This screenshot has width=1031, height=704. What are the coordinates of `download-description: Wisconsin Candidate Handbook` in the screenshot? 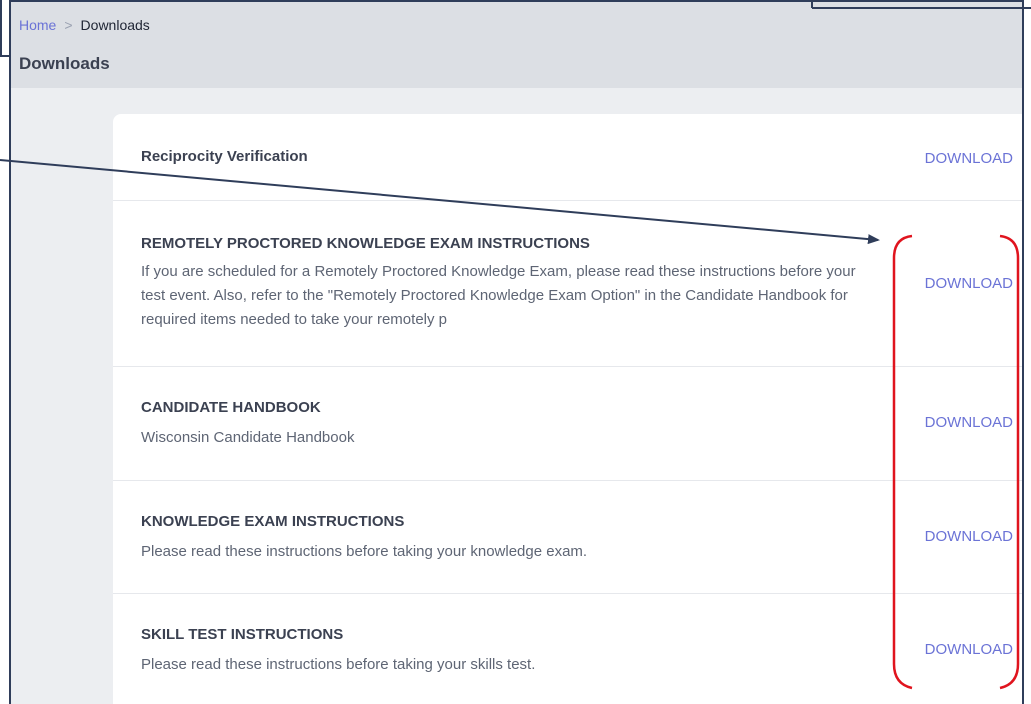 It's located at (248, 437).